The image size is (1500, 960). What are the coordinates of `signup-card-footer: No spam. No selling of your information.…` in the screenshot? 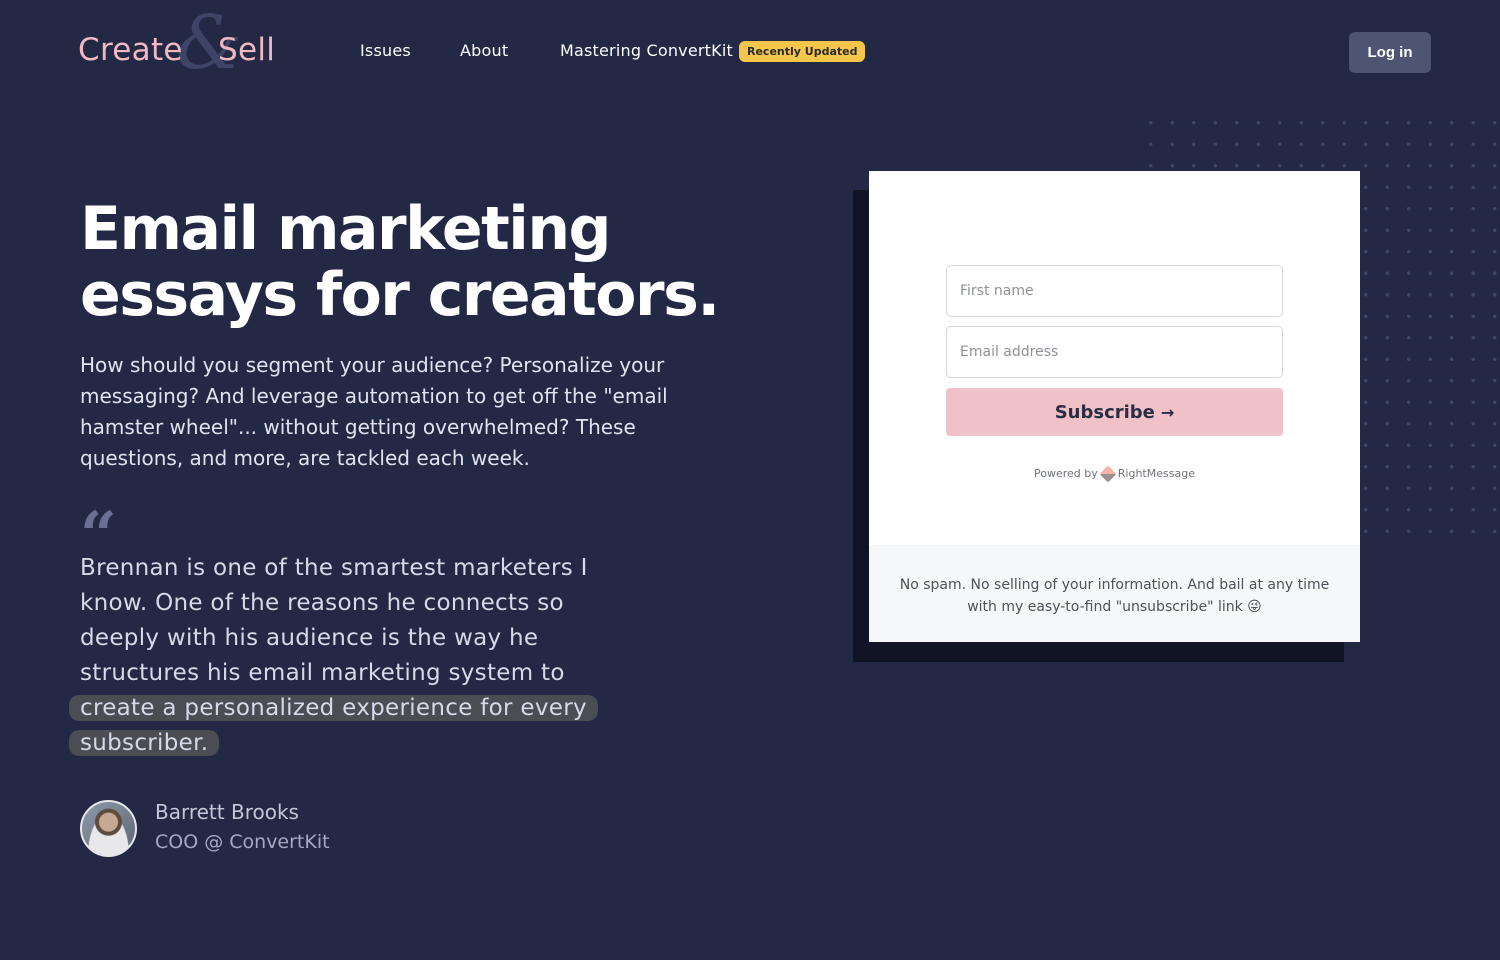 It's located at (1114, 593).